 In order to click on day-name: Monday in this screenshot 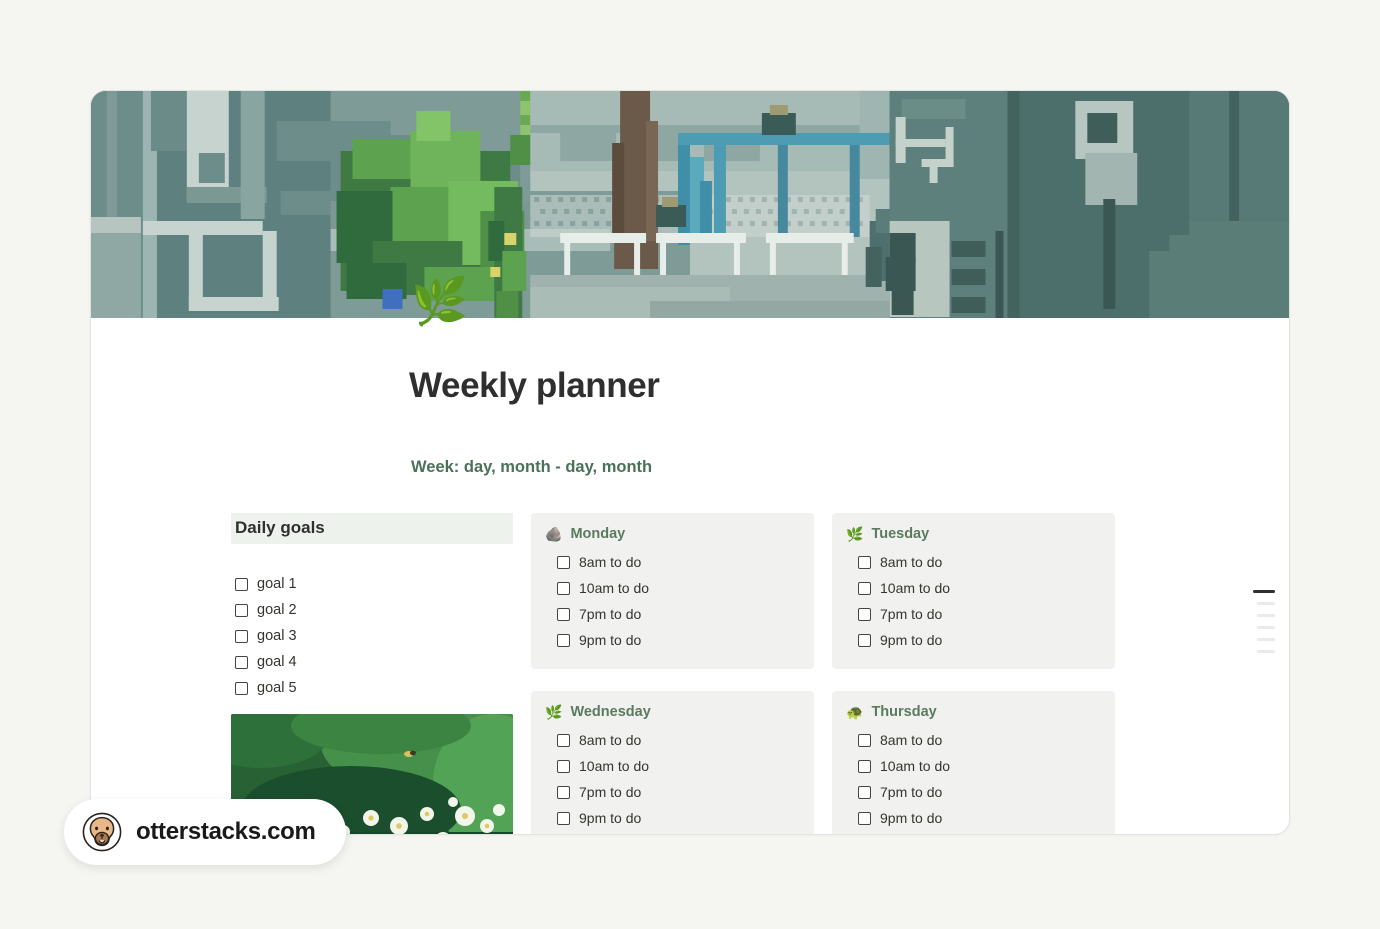, I will do `click(598, 534)`.